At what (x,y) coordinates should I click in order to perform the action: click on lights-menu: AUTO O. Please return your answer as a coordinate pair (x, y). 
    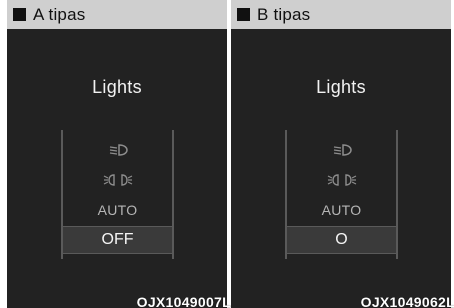
    Looking at the image, I should click on (341, 194).